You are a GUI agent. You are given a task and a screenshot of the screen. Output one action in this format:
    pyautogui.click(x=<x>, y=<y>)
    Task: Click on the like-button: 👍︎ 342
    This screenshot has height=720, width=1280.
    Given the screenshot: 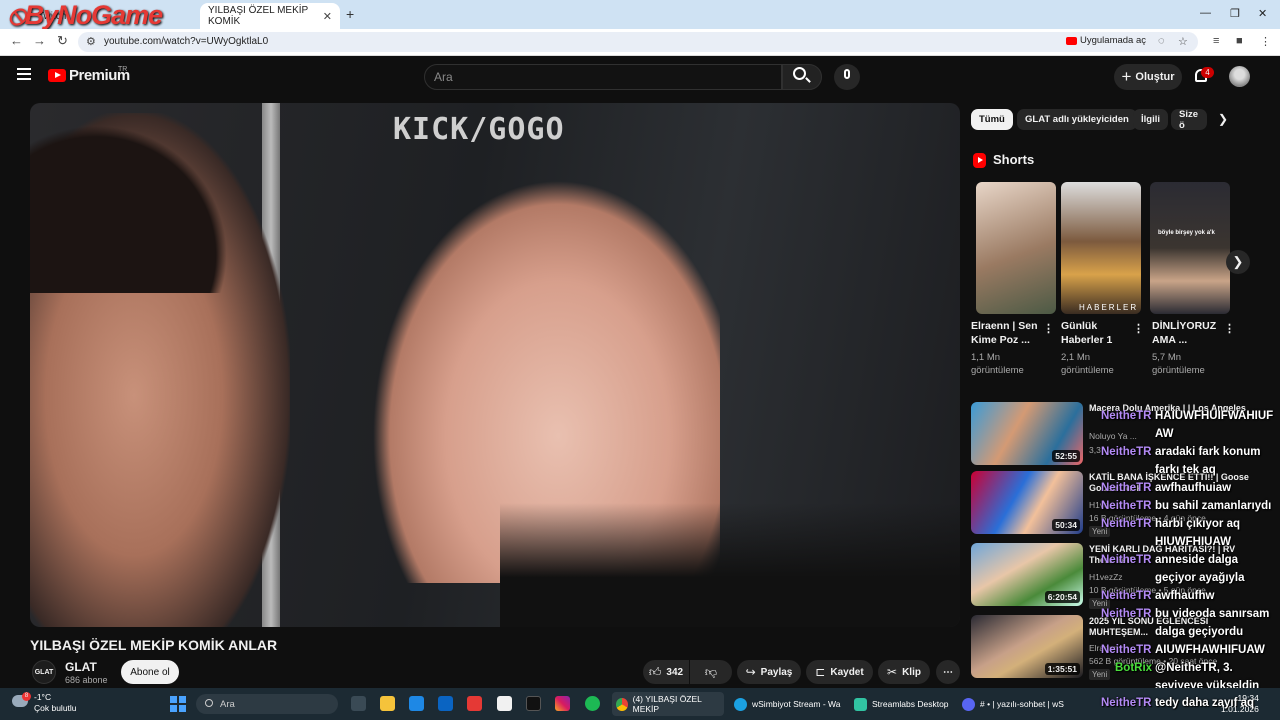 What is the action you would take?
    pyautogui.click(x=666, y=672)
    